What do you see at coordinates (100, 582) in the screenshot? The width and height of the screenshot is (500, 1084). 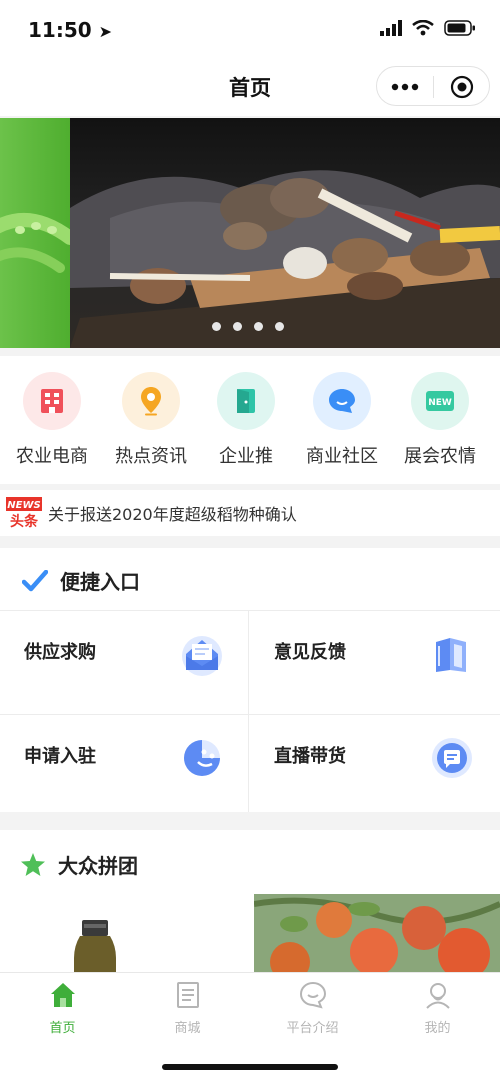 I see `quick-entry-title: 便捷入口` at bounding box center [100, 582].